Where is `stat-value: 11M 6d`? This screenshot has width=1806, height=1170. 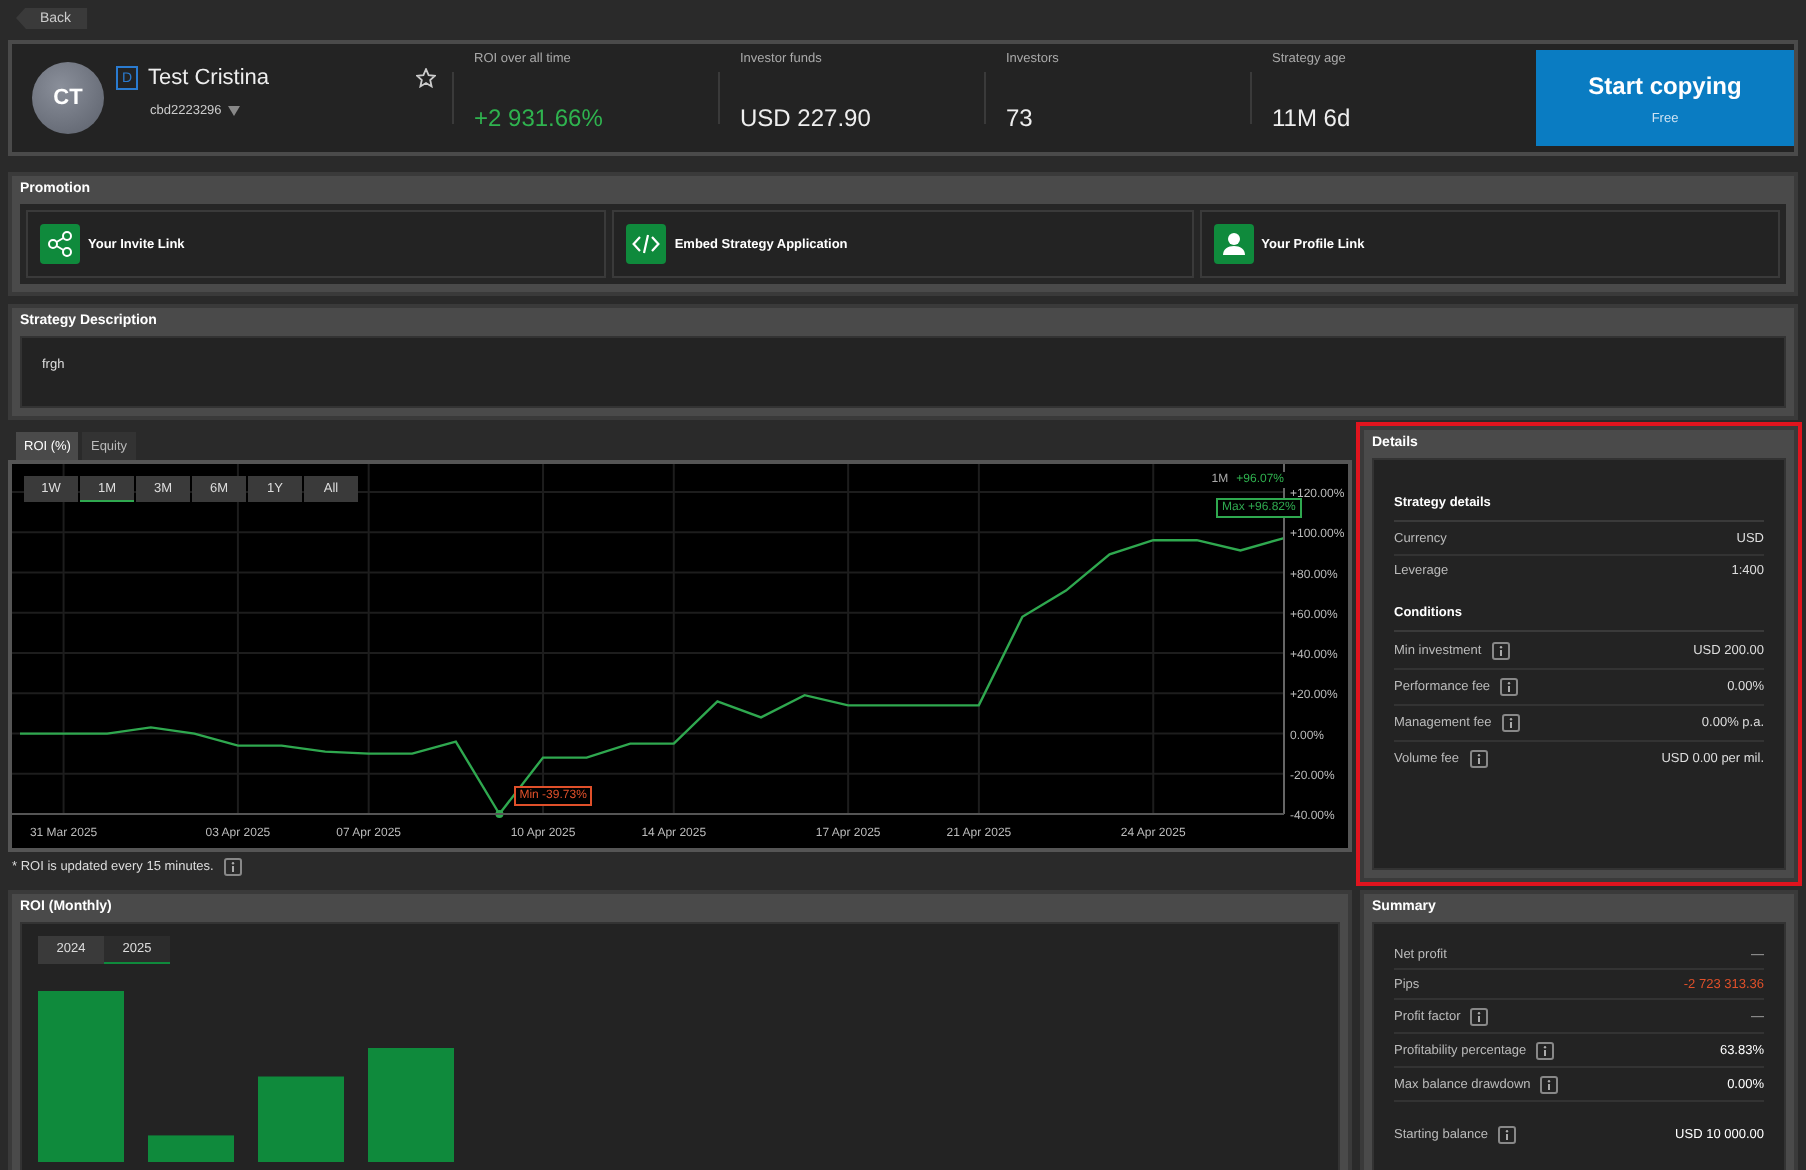 stat-value: 11M 6d is located at coordinates (1312, 118).